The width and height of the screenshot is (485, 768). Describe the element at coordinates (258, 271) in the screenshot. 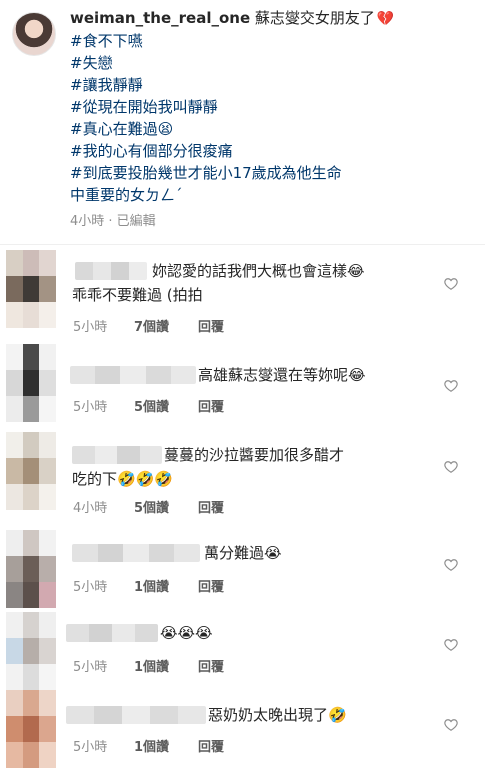

I see `comment-text: 妳認愛的話我們大概也會這樣😂` at that location.